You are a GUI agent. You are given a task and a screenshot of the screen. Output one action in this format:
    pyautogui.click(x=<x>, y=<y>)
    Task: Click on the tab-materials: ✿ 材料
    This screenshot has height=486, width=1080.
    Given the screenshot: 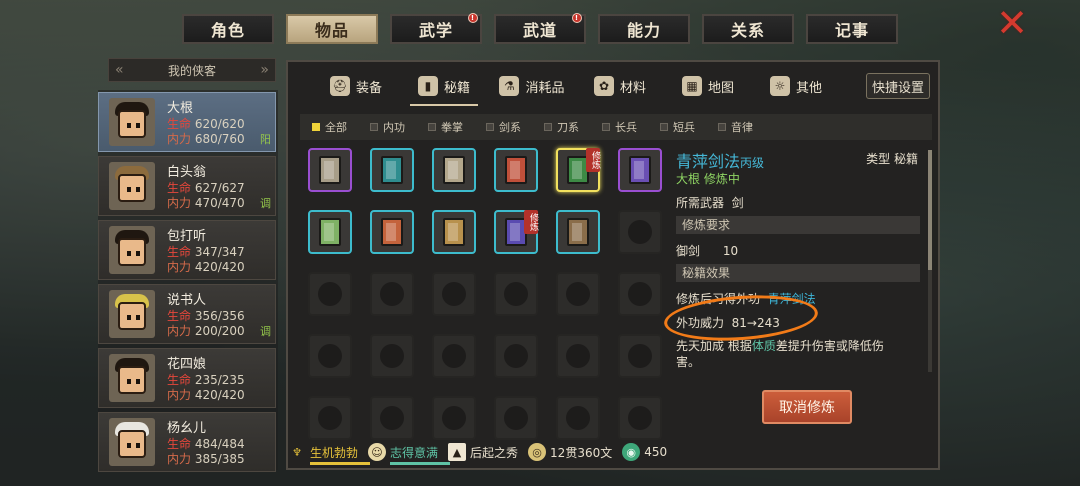 What is the action you would take?
    pyautogui.click(x=620, y=86)
    